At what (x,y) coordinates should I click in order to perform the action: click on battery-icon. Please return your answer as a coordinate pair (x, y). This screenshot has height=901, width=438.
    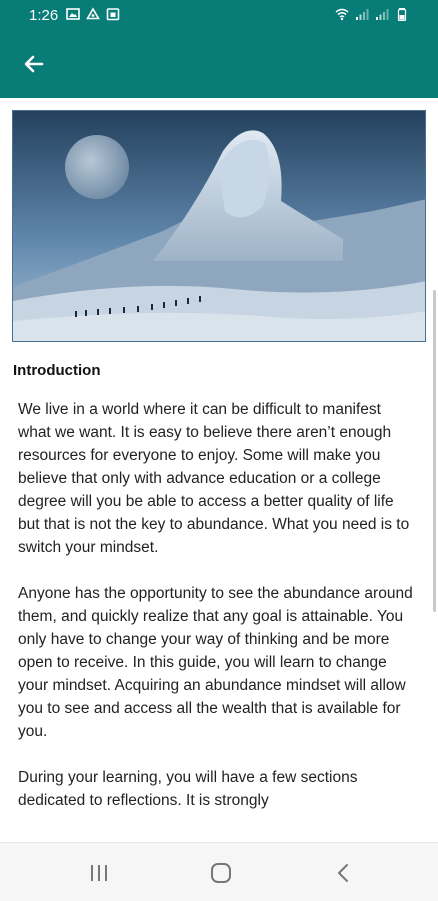
    Looking at the image, I should click on (402, 14).